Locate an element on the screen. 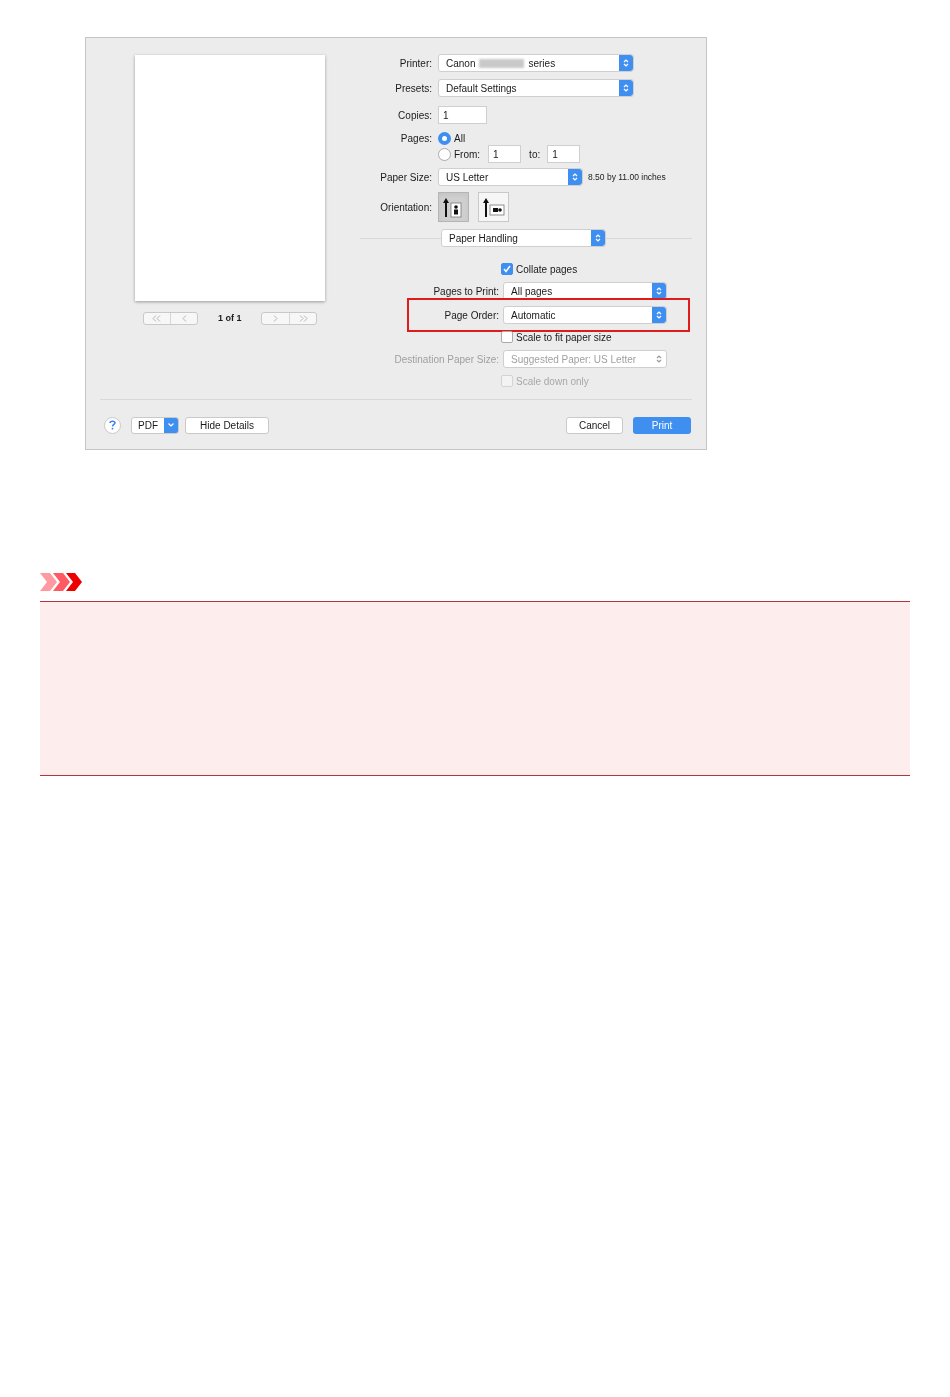 This screenshot has height=1397, width=950. chevron-left-icon is located at coordinates (184, 318).